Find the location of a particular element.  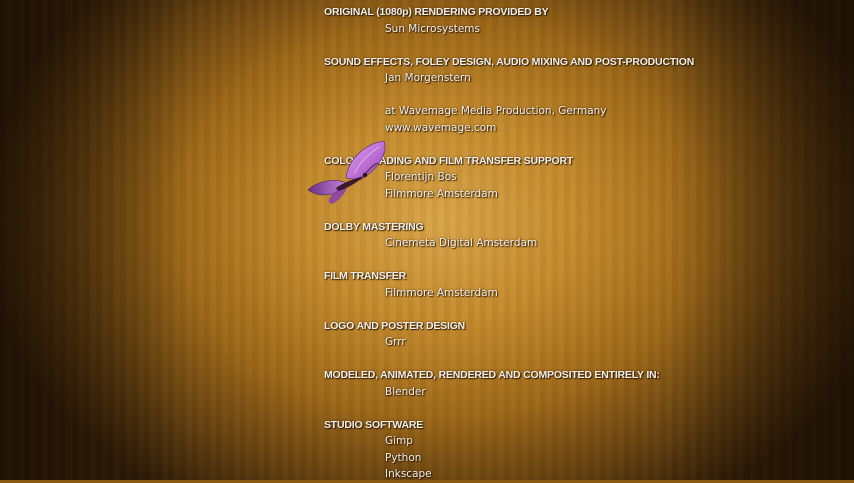

credit-name: Gimp is located at coordinates (399, 441).